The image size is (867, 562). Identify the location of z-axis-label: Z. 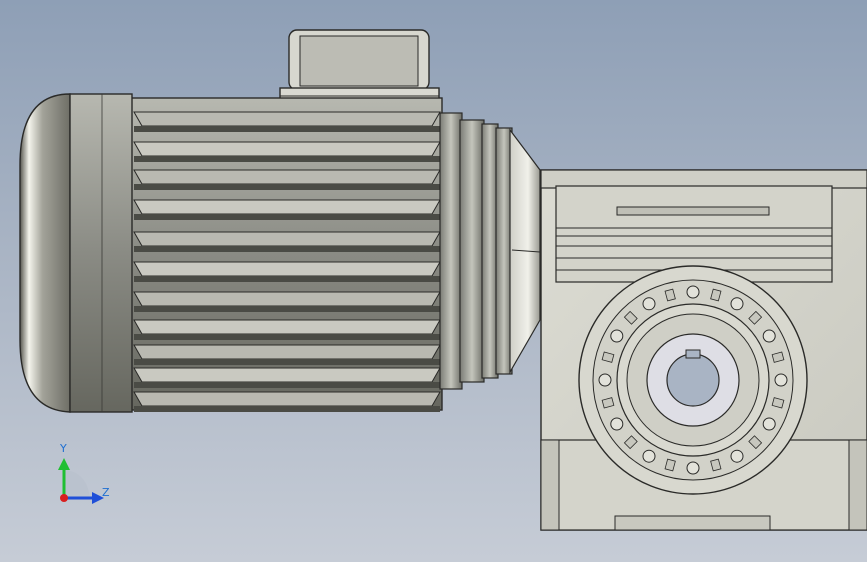
(106, 492).